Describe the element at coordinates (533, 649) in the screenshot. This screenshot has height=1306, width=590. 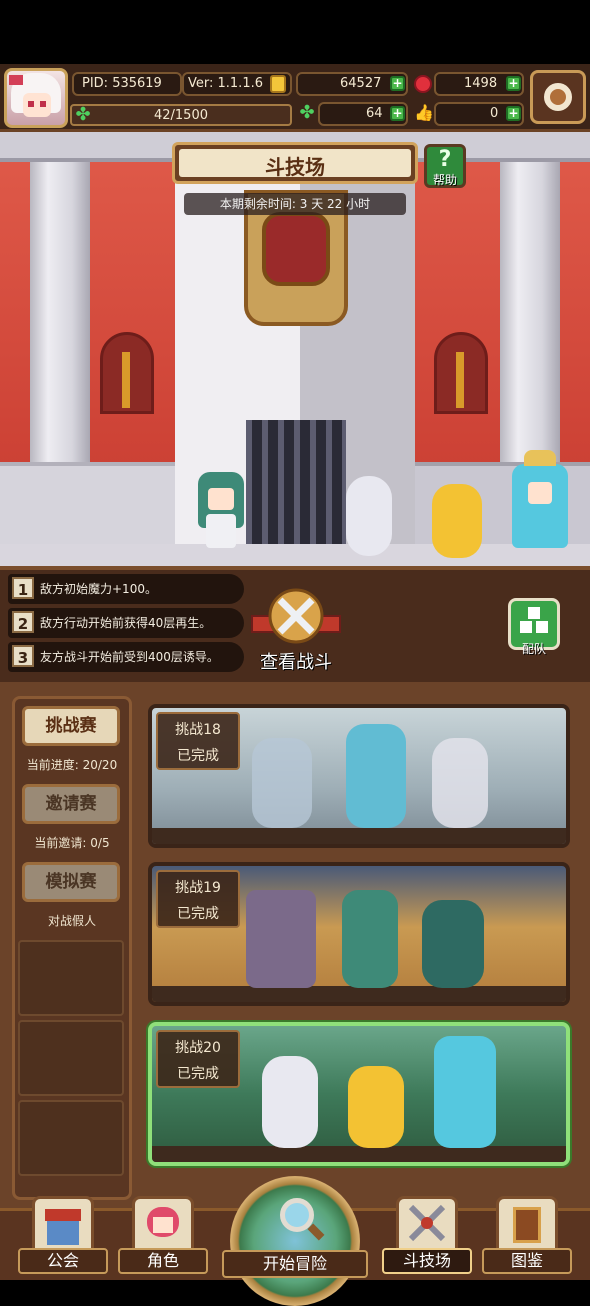
I see `team-label: 配队` at that location.